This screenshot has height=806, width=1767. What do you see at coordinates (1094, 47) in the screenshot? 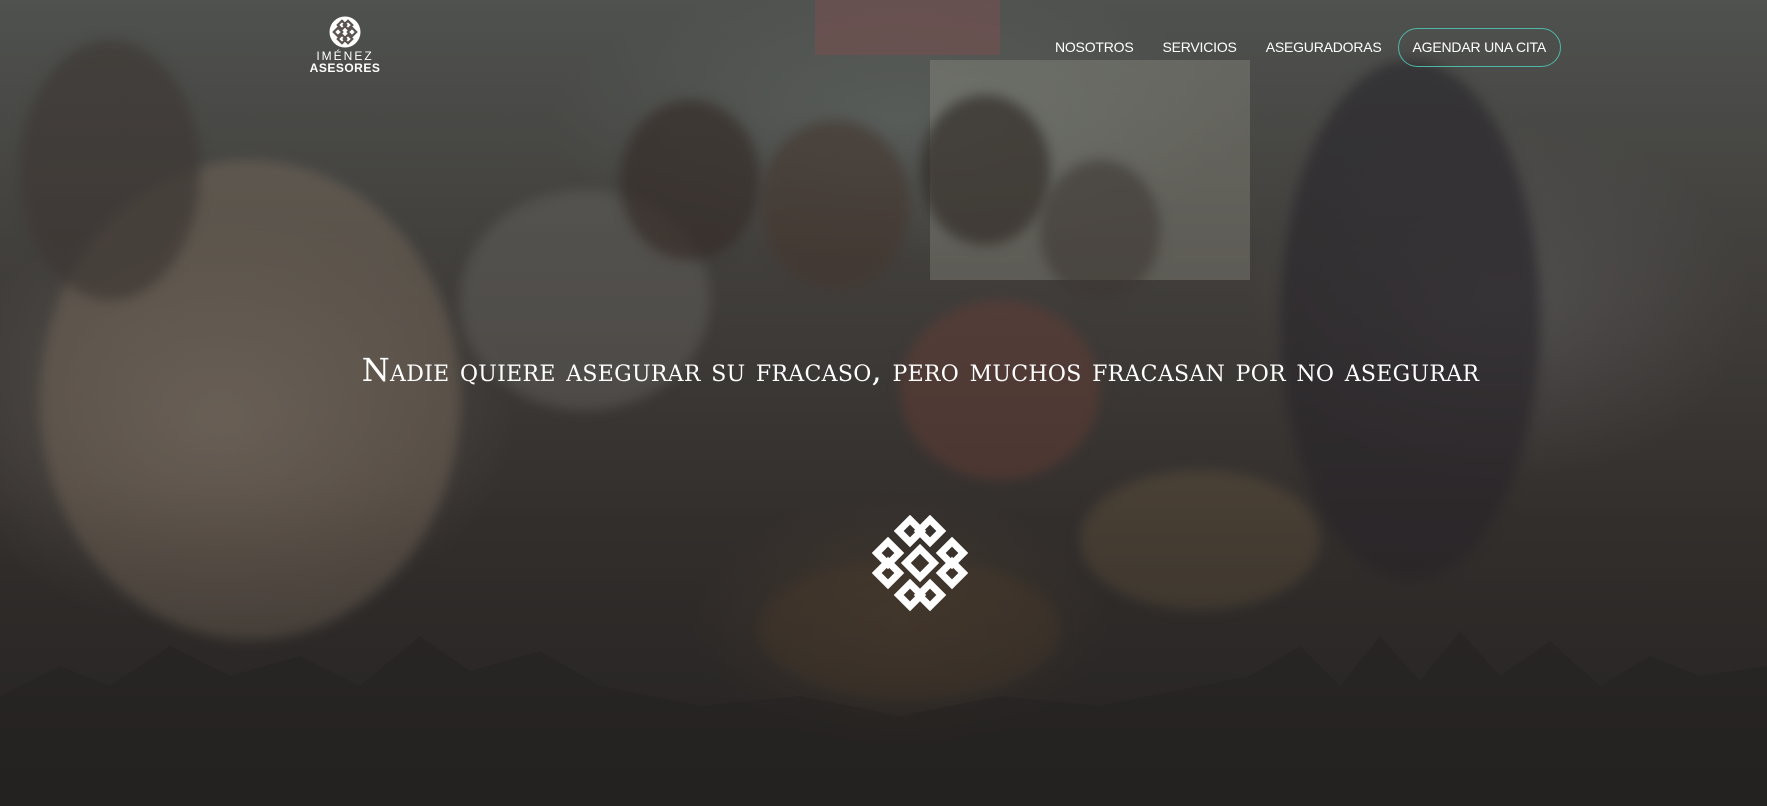
I see `nav-link-nosotros: NOSOTROS` at bounding box center [1094, 47].